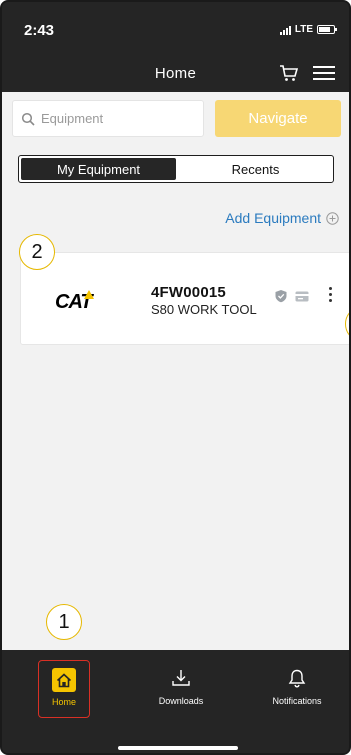  What do you see at coordinates (178, 748) in the screenshot?
I see `home-indicator` at bounding box center [178, 748].